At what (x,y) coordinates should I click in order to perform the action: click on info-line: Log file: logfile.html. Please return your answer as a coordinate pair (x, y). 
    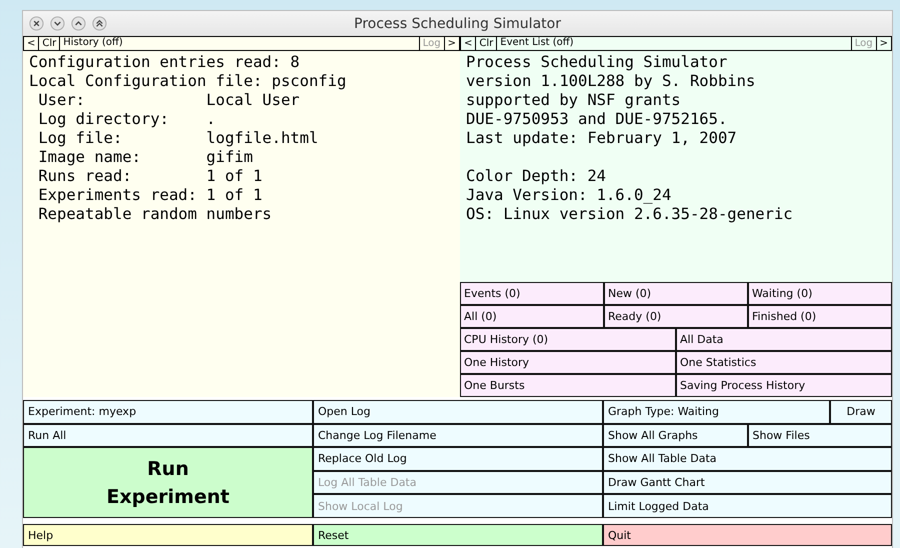
    Looking at the image, I should click on (177, 138).